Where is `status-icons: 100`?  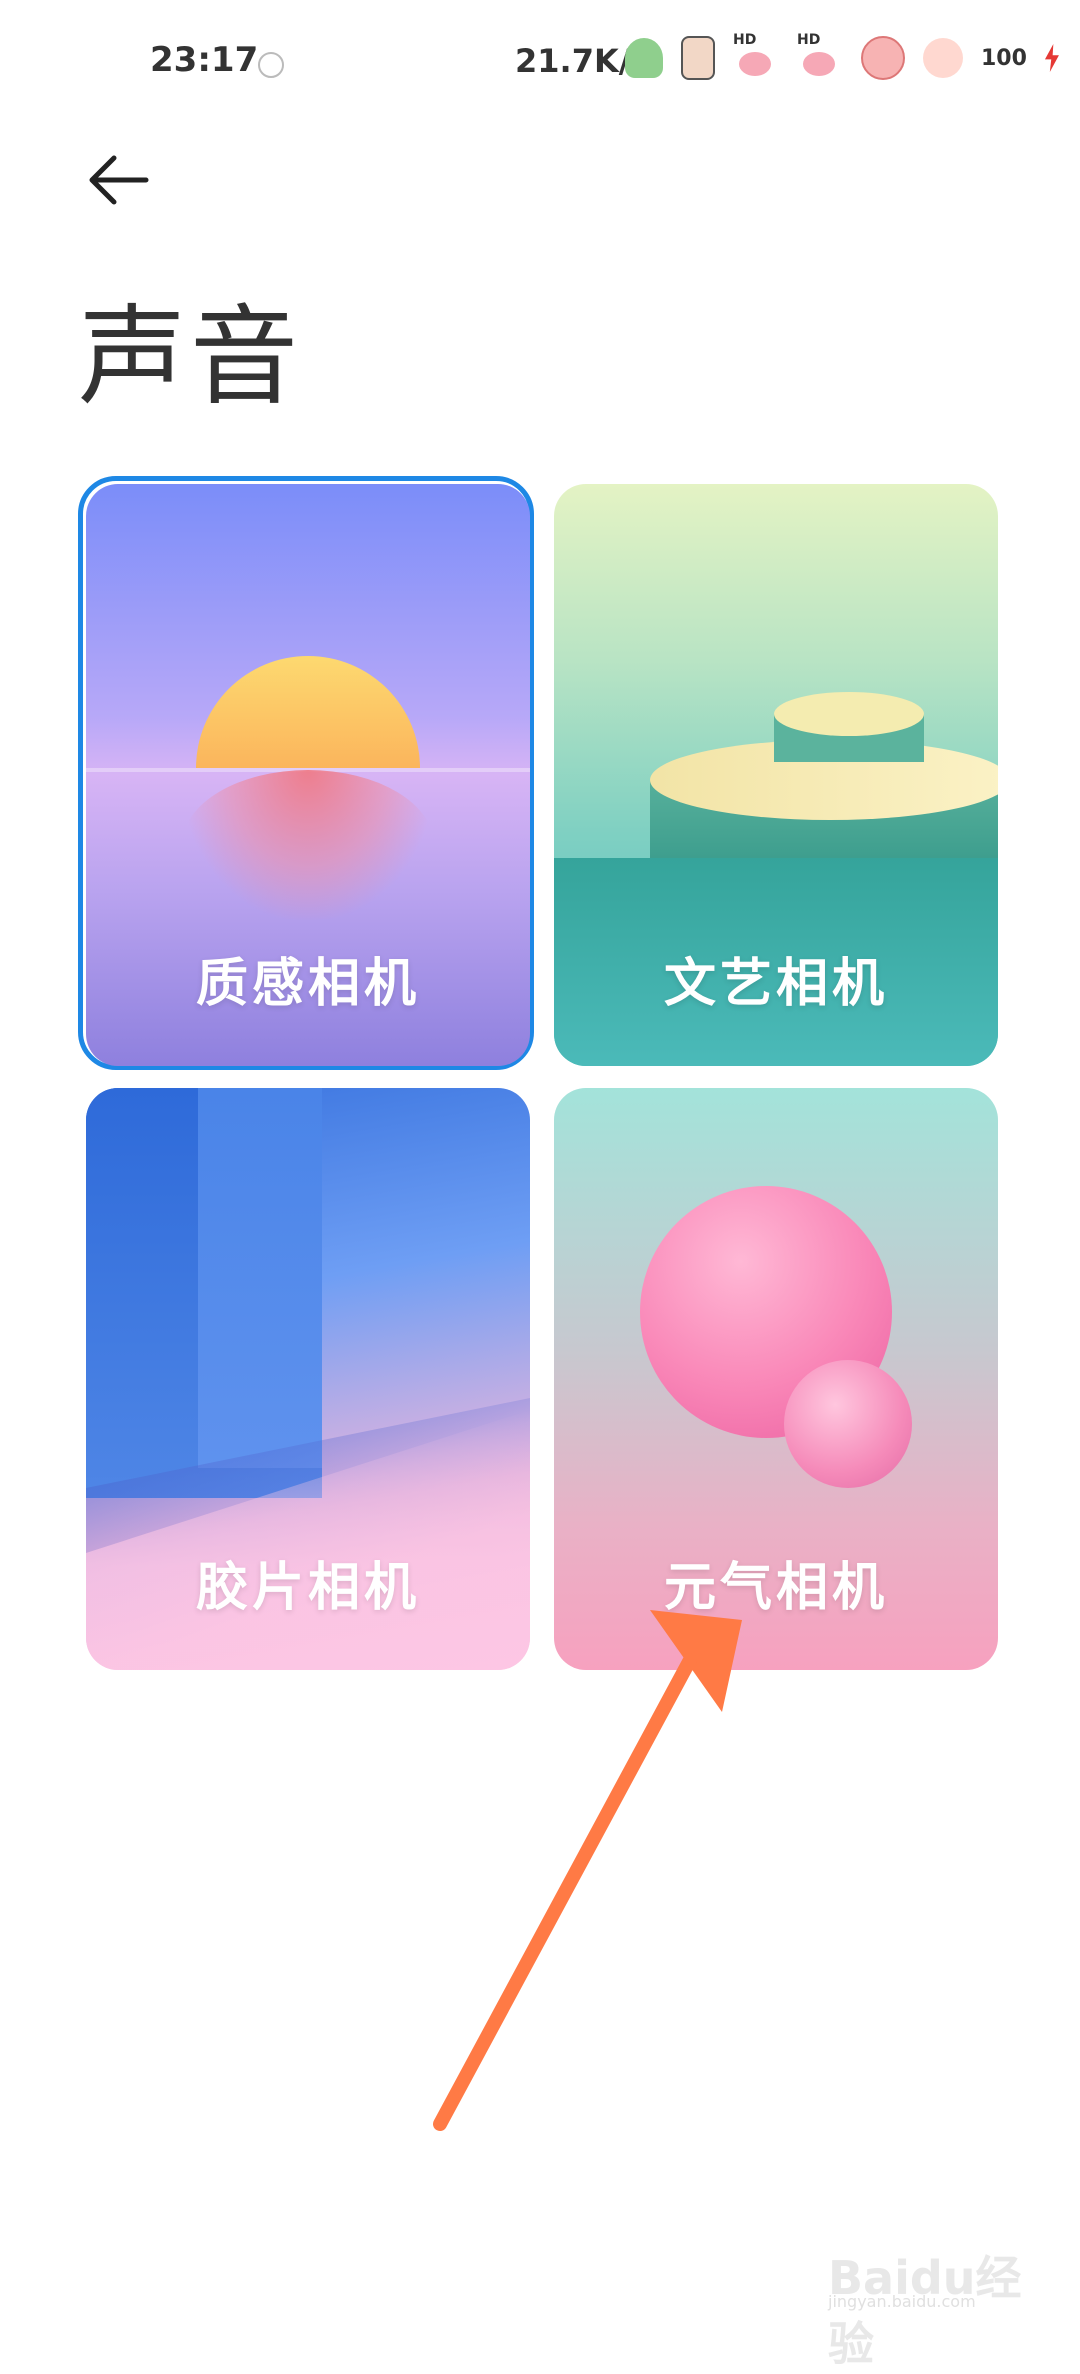
status-icons: 100 is located at coordinates (842, 56).